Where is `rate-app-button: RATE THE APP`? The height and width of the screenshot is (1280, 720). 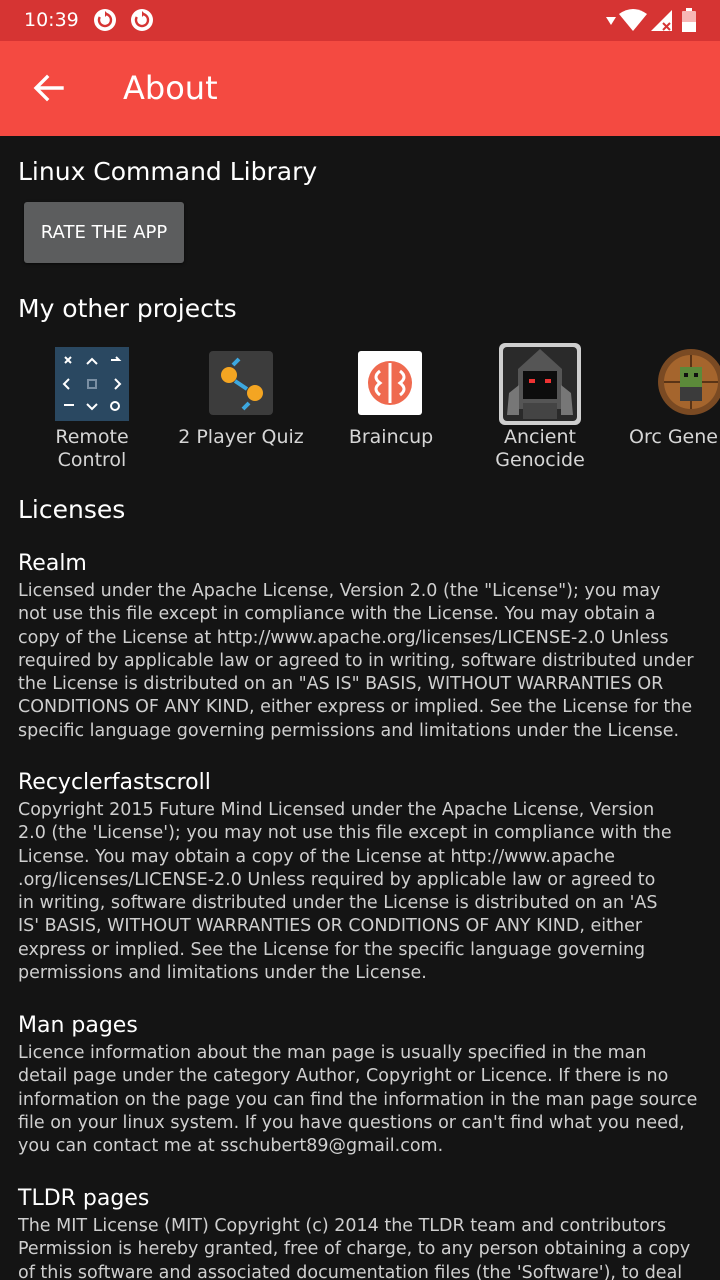
rate-app-button: RATE THE APP is located at coordinates (104, 232).